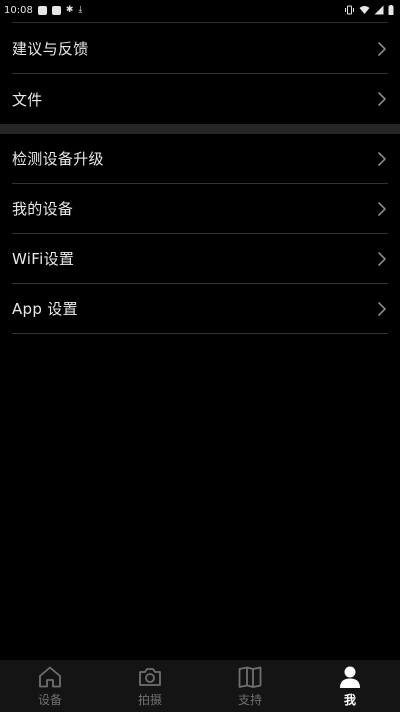 The image size is (400, 712). I want to click on menu-item-label: 建议与反馈, so click(50, 49).